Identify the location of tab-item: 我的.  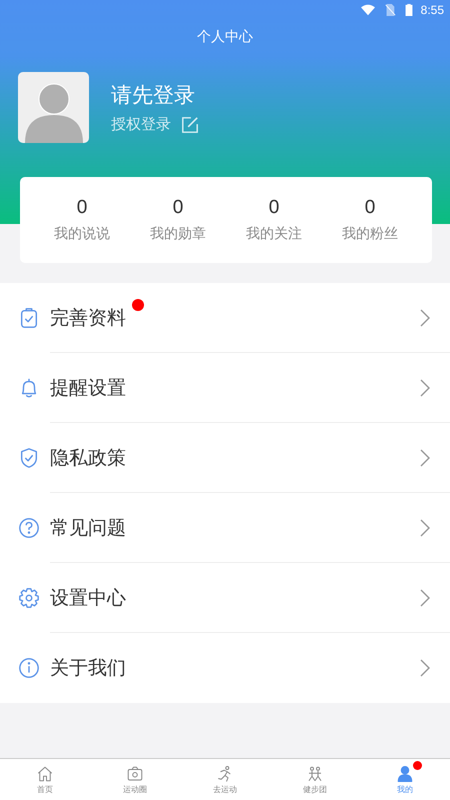
(405, 779).